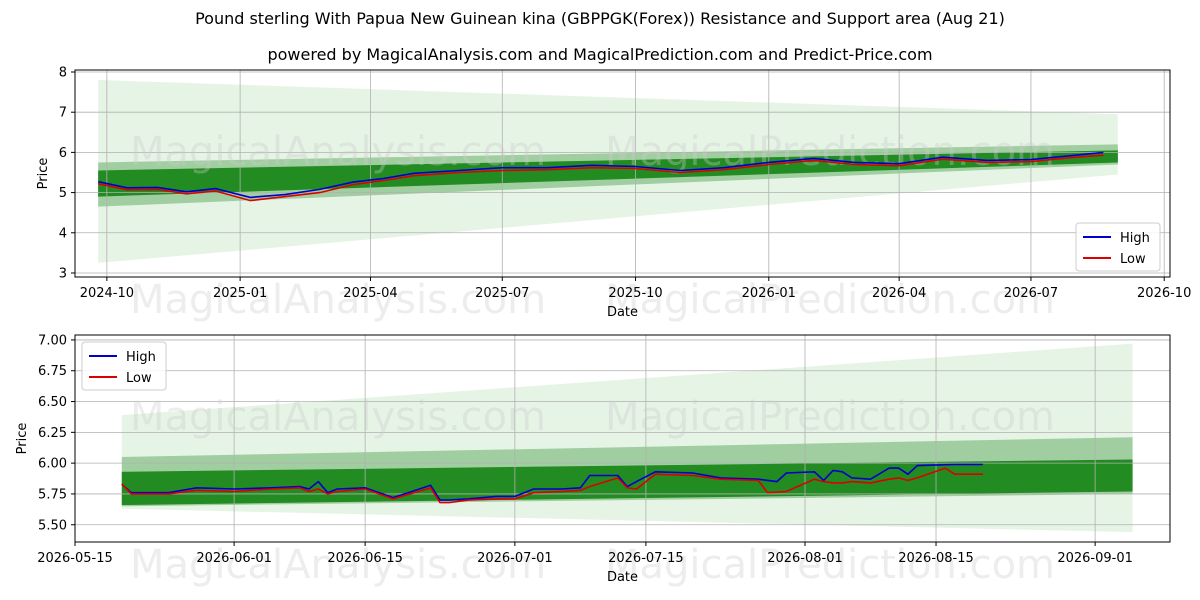  I want to click on x-tick-label: 2026-06-01, so click(234, 558).